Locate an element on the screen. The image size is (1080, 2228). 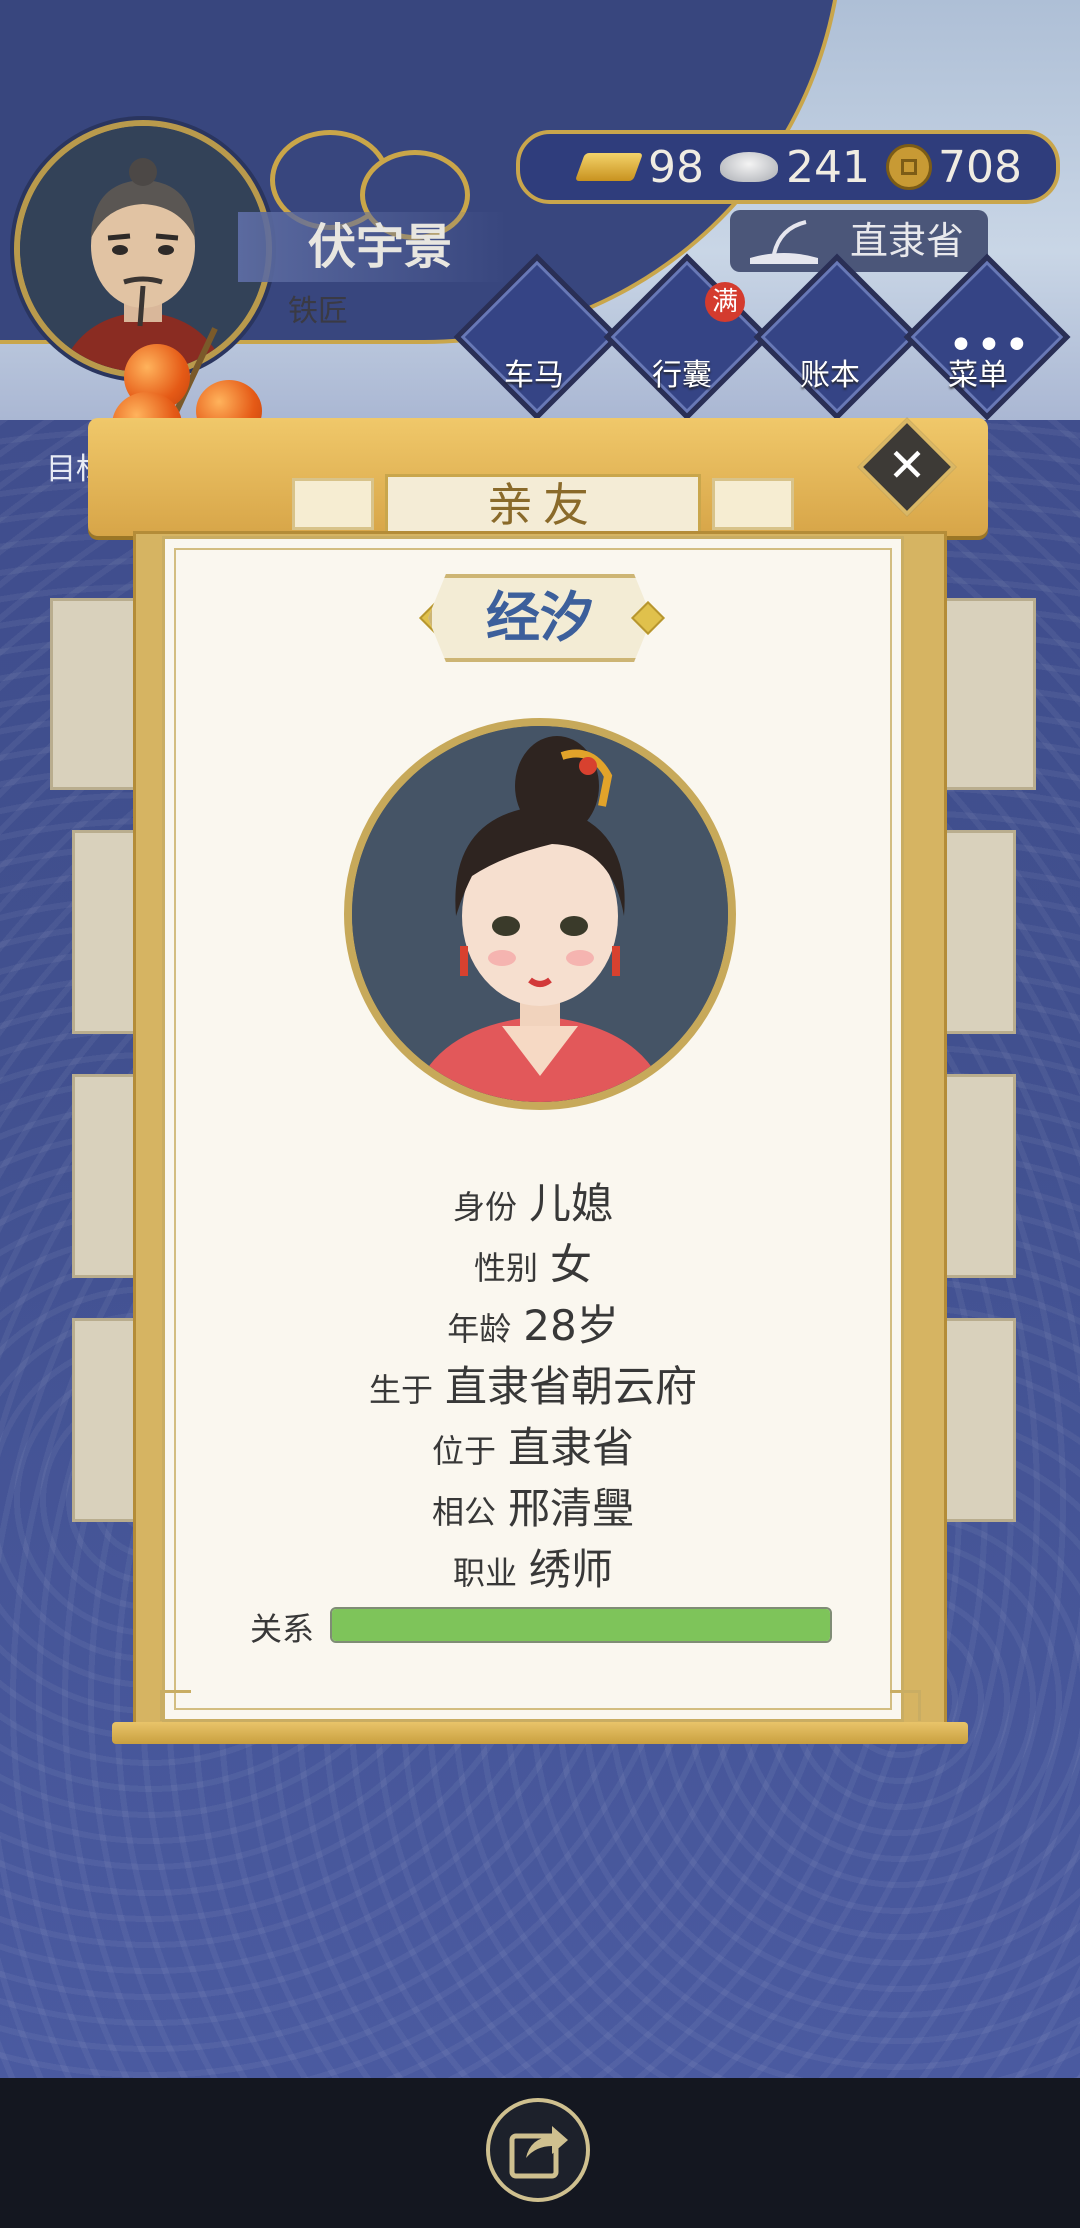
info-key: 生于 is located at coordinates (400, 1390).